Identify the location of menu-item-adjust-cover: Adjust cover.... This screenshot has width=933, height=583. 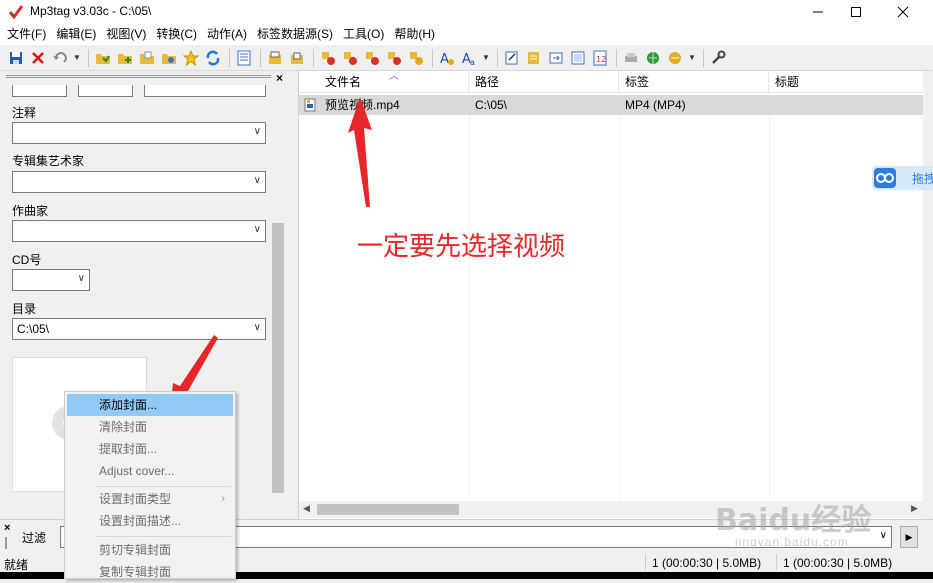
(150, 471).